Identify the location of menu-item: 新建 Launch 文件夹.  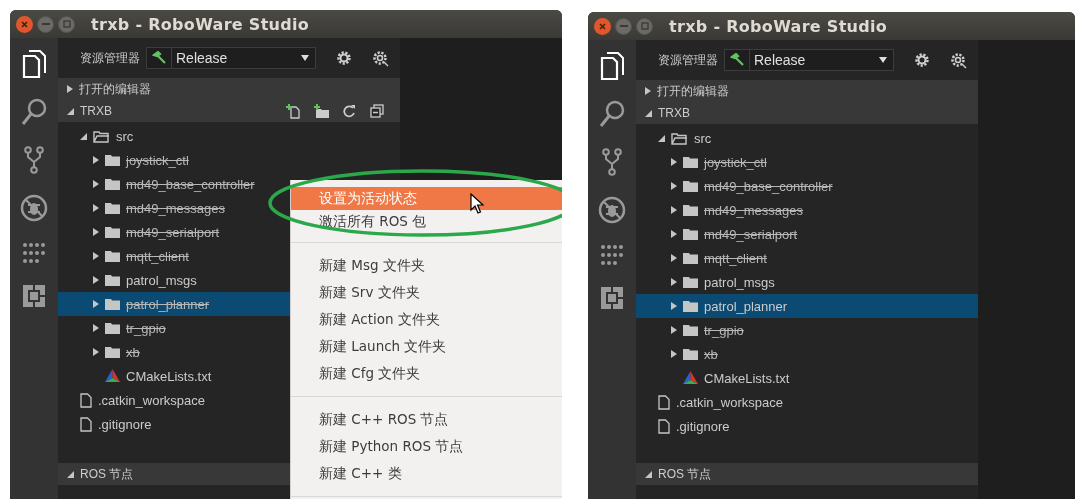
(426, 346).